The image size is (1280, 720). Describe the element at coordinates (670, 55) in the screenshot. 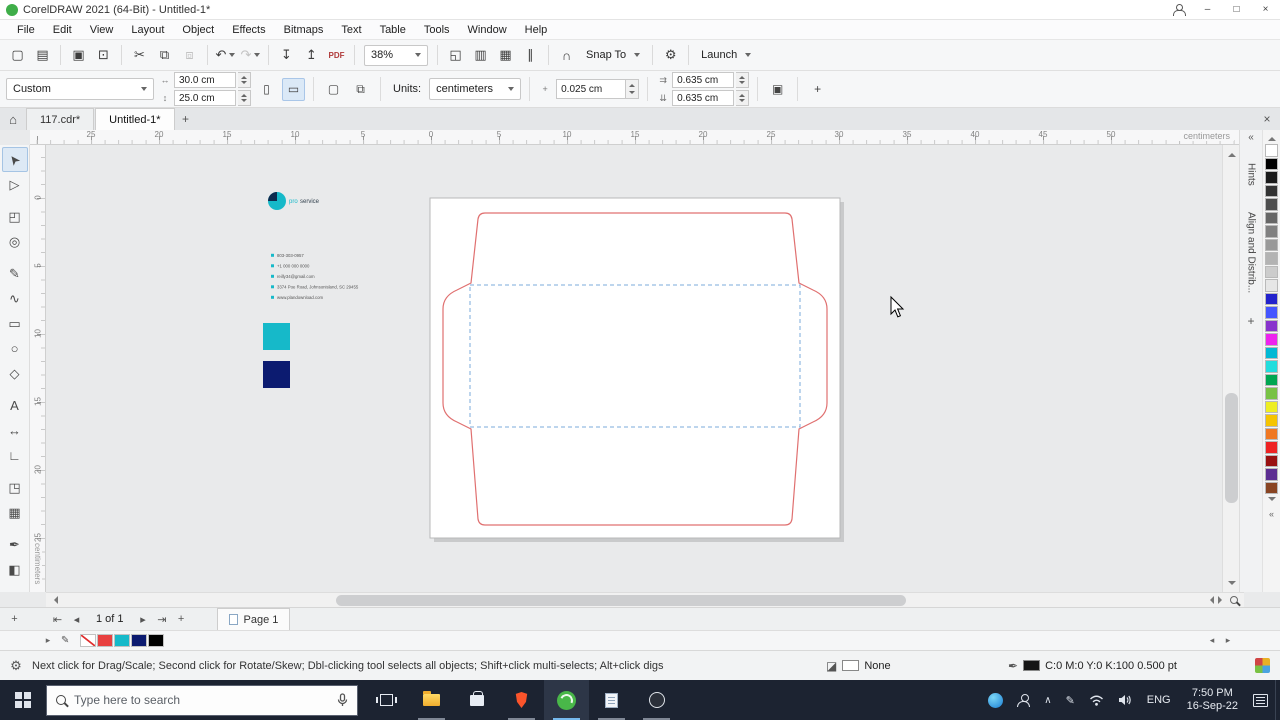

I see `options-button: ⚙` at that location.